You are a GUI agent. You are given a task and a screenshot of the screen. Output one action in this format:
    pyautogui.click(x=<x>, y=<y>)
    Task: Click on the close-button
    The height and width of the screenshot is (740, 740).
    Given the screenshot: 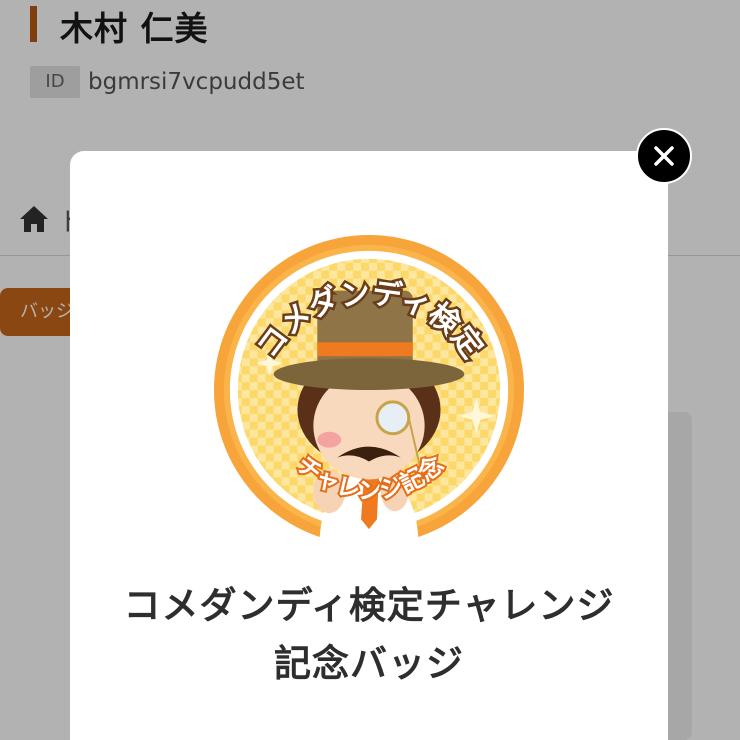 What is the action you would take?
    pyautogui.click(x=664, y=156)
    